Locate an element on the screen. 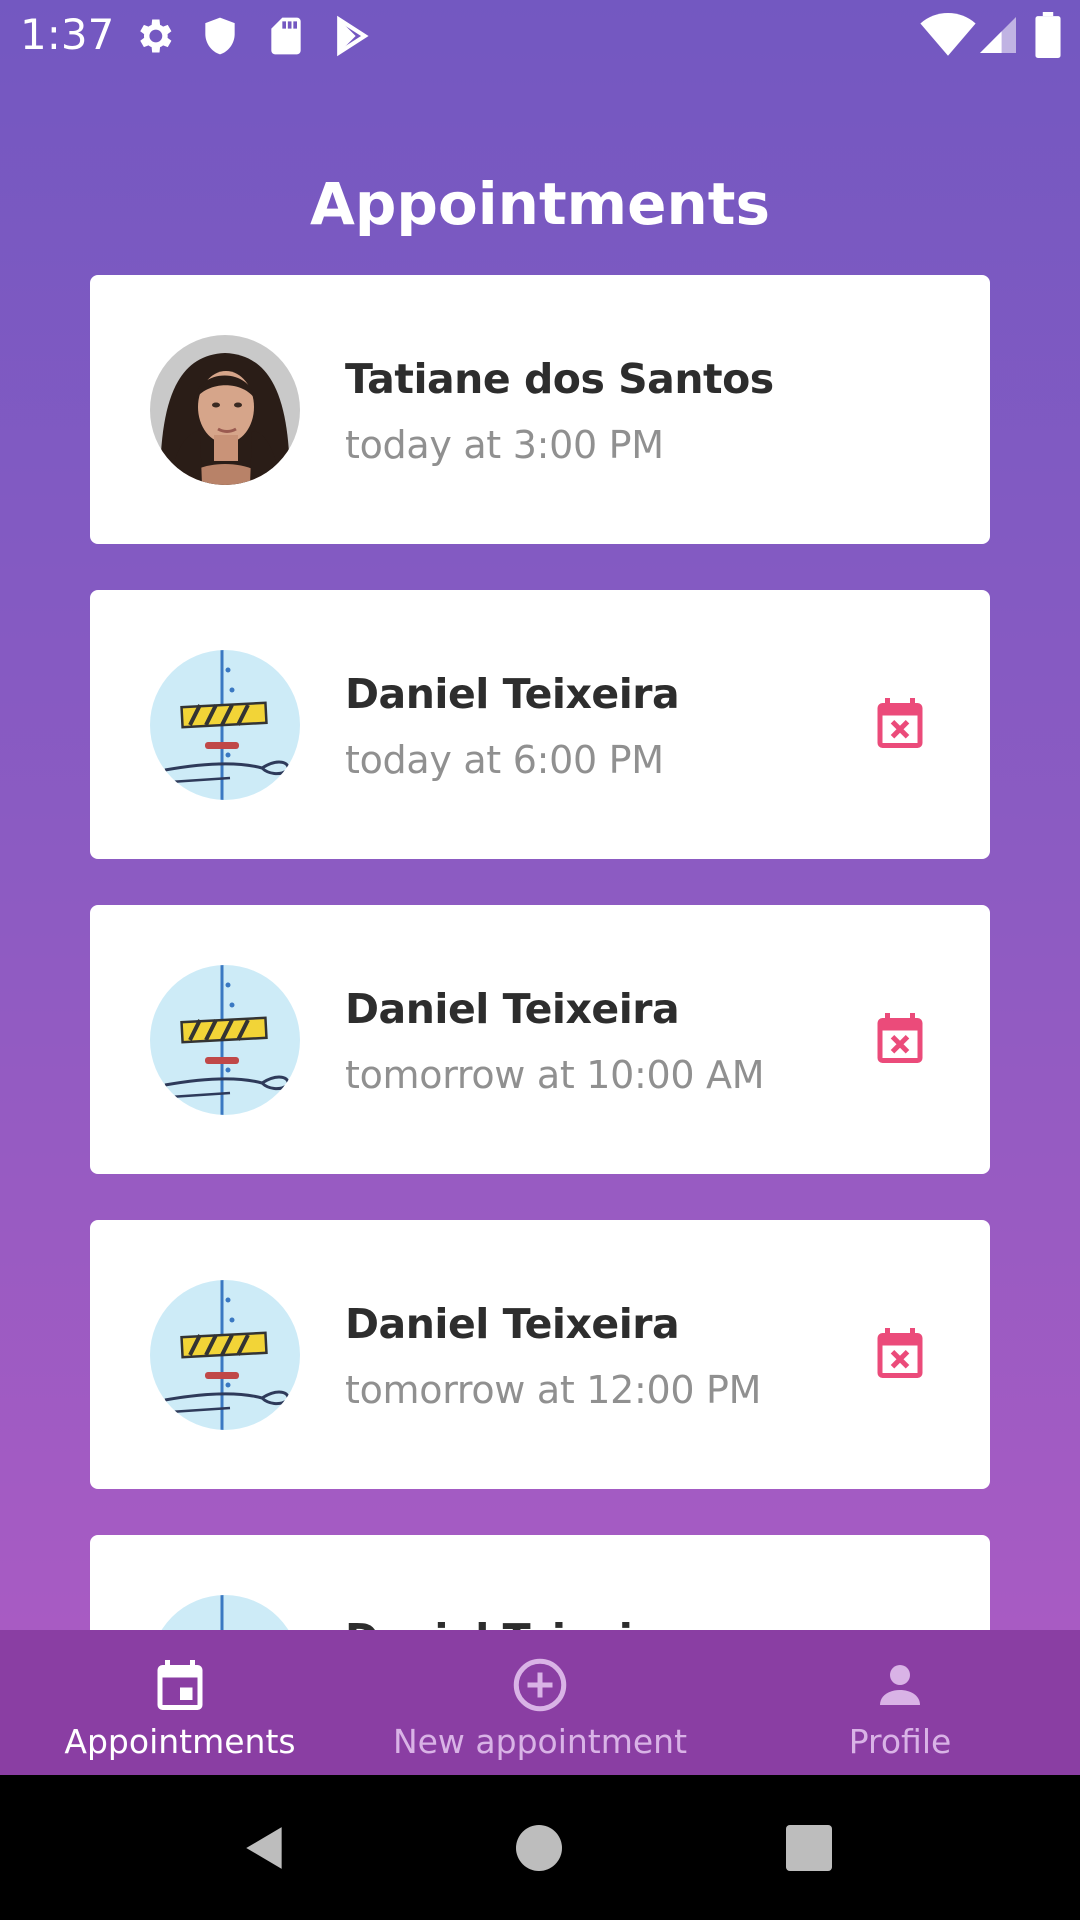 The width and height of the screenshot is (1080, 1920). appointment-card: Daniel Teixeira tomorrow at 10:00 AM is located at coordinates (540, 1039).